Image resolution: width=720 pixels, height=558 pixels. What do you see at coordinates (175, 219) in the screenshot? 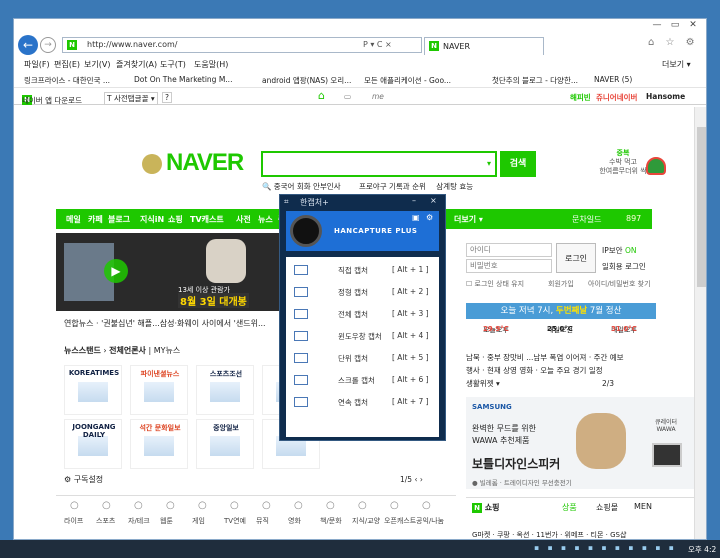
I see `gnb-item: 쇼핑` at bounding box center [175, 219].